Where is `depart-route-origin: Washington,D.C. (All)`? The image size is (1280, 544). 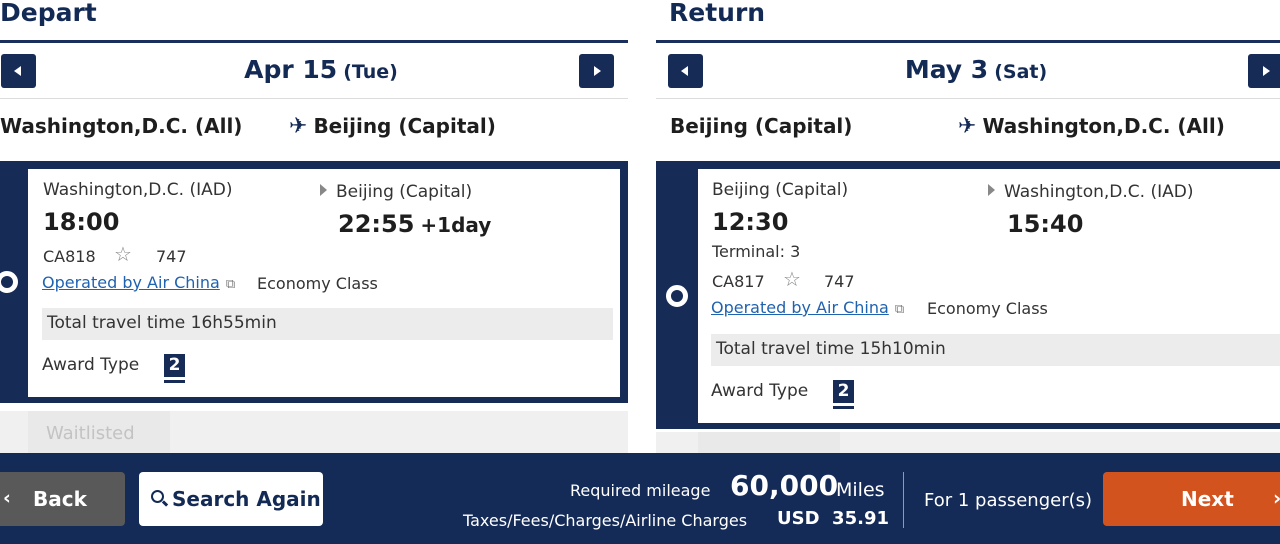 depart-route-origin: Washington,D.C. (All) is located at coordinates (121, 126).